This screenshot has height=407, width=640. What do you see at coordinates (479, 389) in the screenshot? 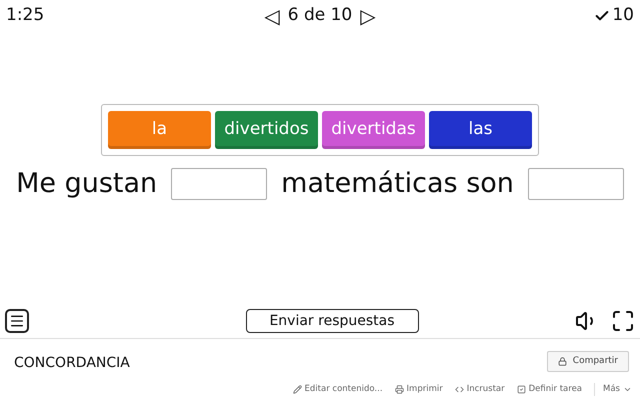
I see `action-link: Incrustar` at bounding box center [479, 389].